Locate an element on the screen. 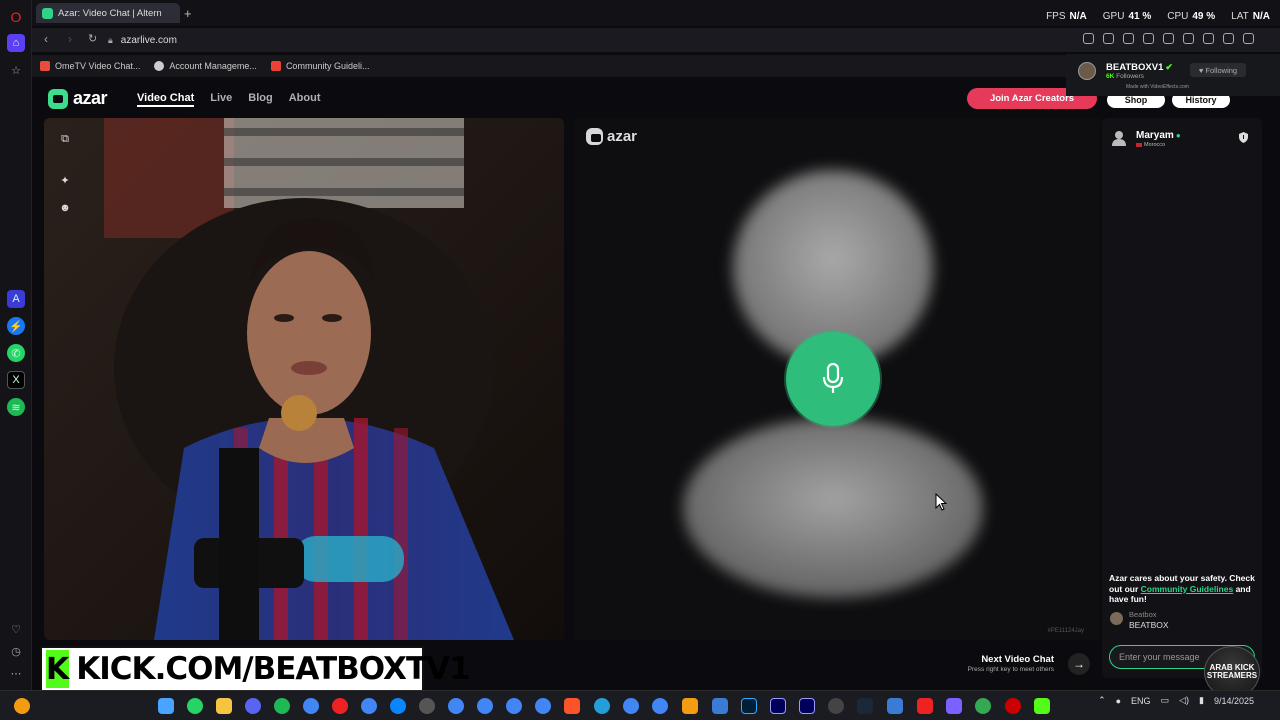  mic-button is located at coordinates (833, 379).